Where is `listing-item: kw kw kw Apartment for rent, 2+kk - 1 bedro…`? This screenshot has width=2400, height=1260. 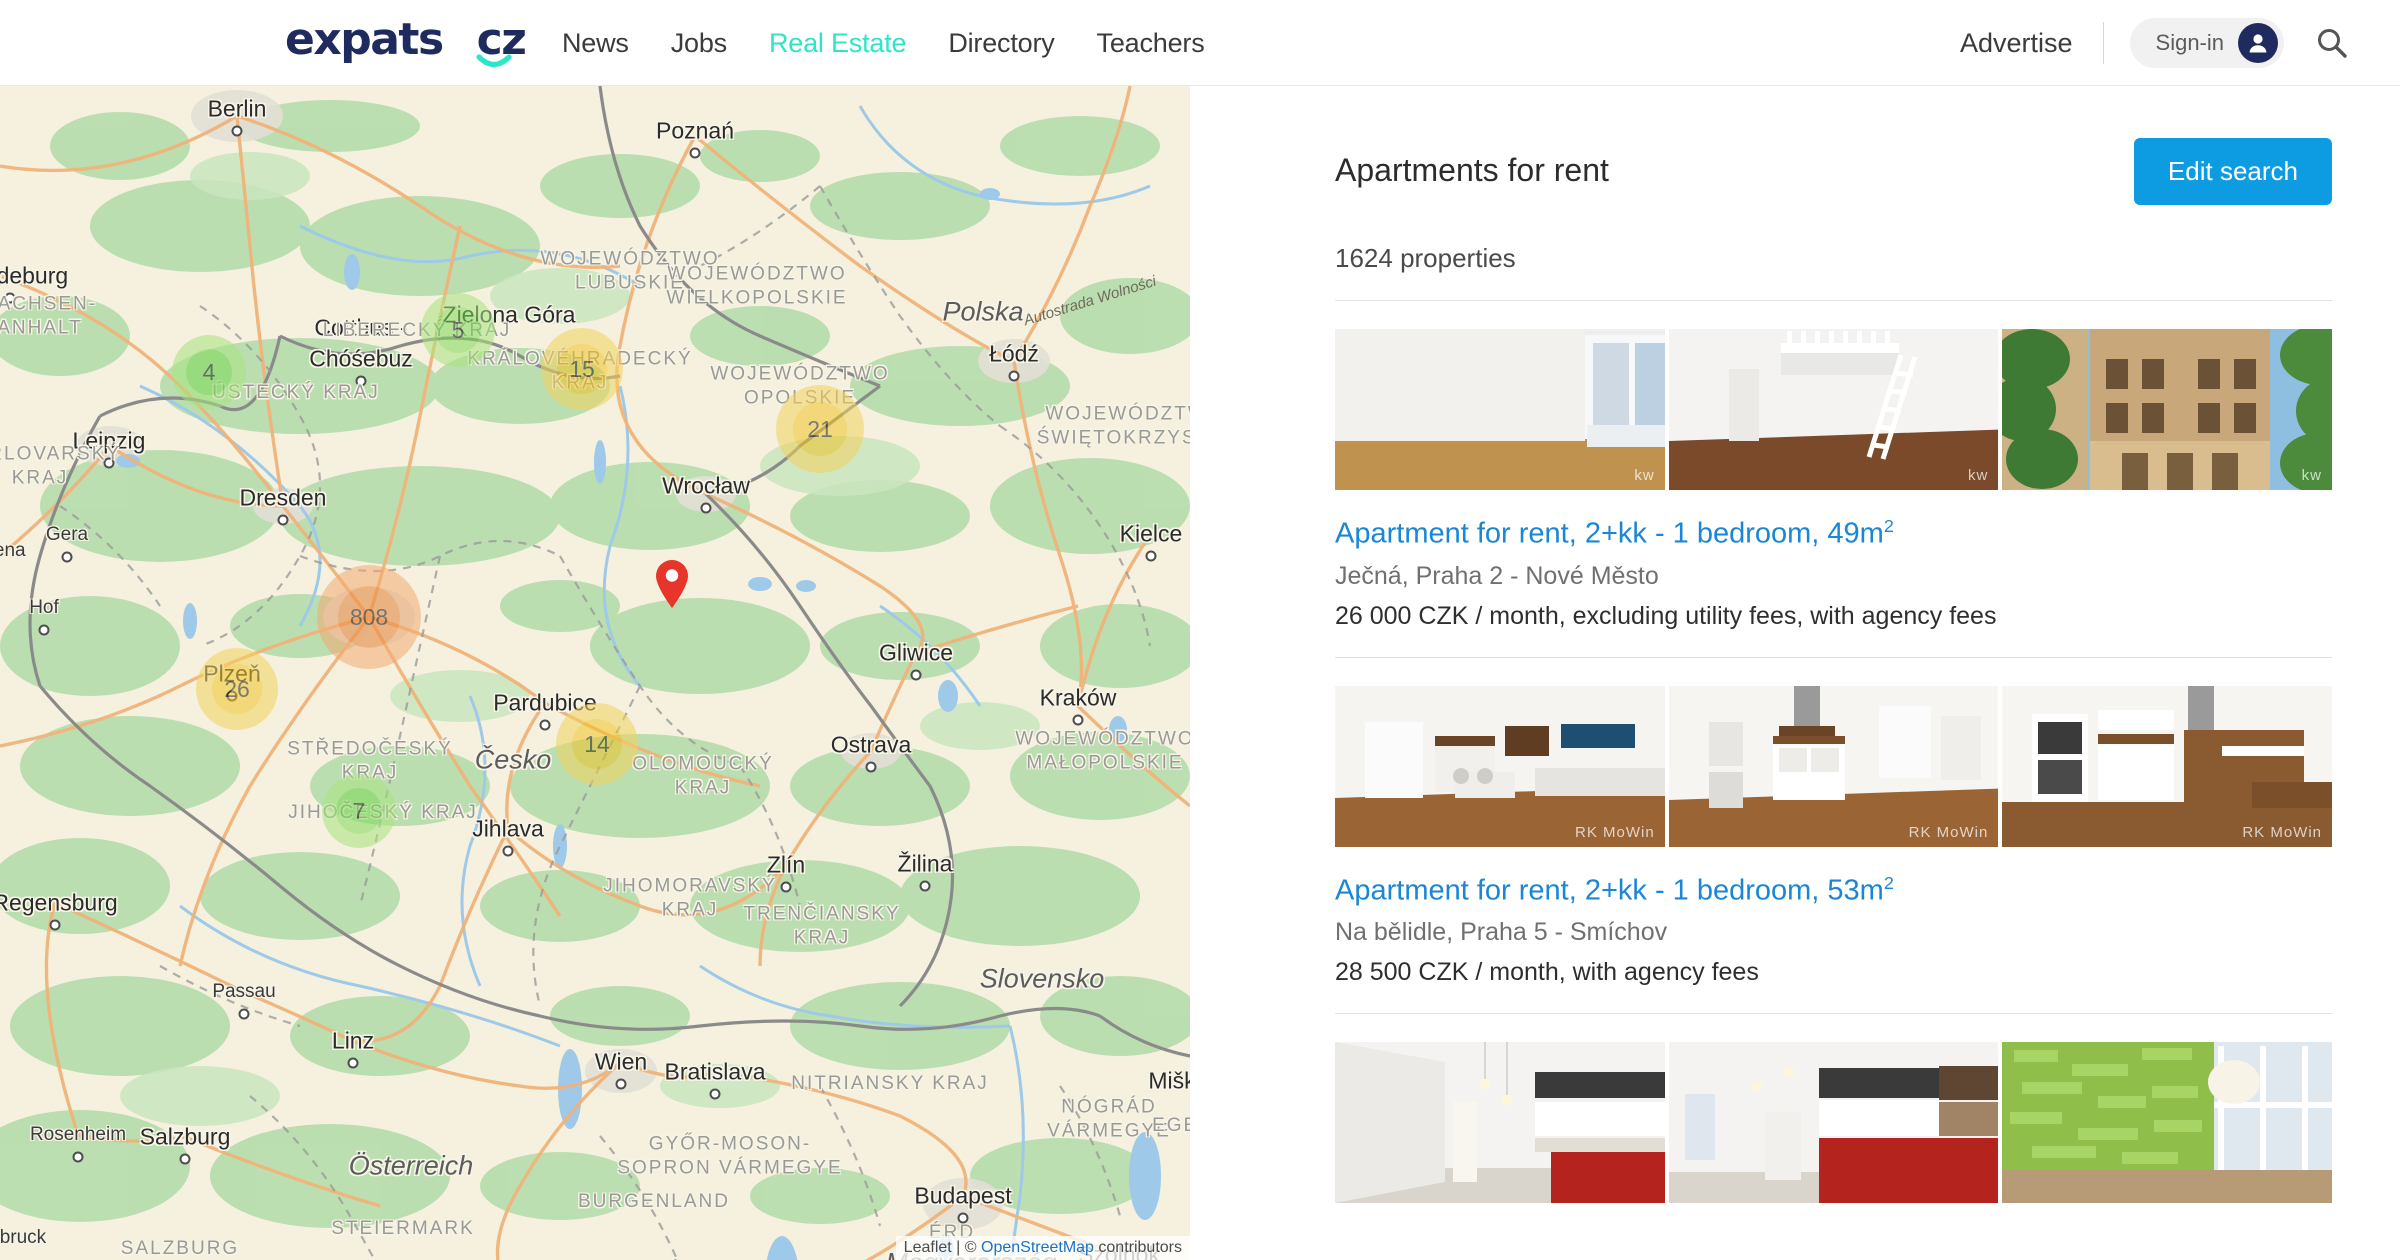 listing-item: kw kw kw Apartment for rent, 2+kk - 1 bedro… is located at coordinates (1834, 465).